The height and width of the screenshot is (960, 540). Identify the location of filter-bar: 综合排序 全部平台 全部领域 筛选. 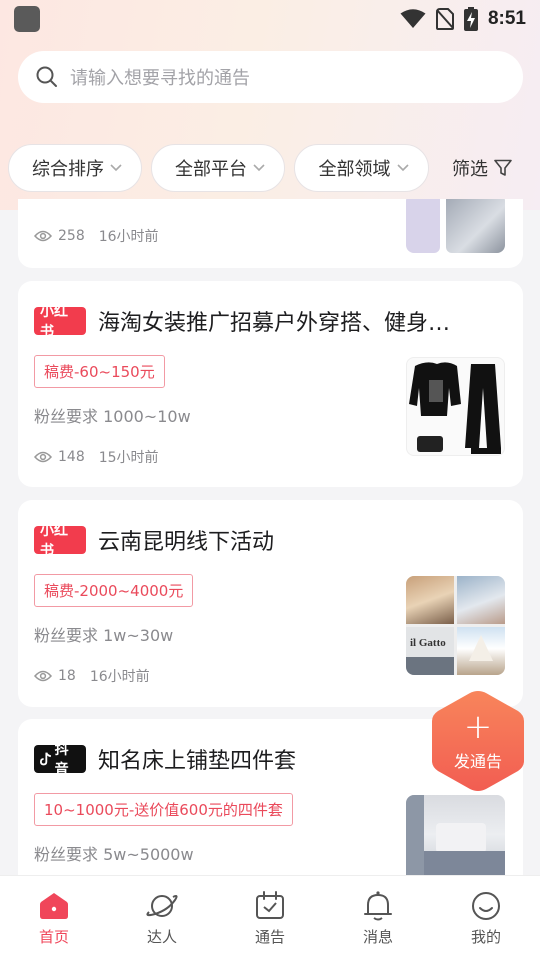
(270, 168).